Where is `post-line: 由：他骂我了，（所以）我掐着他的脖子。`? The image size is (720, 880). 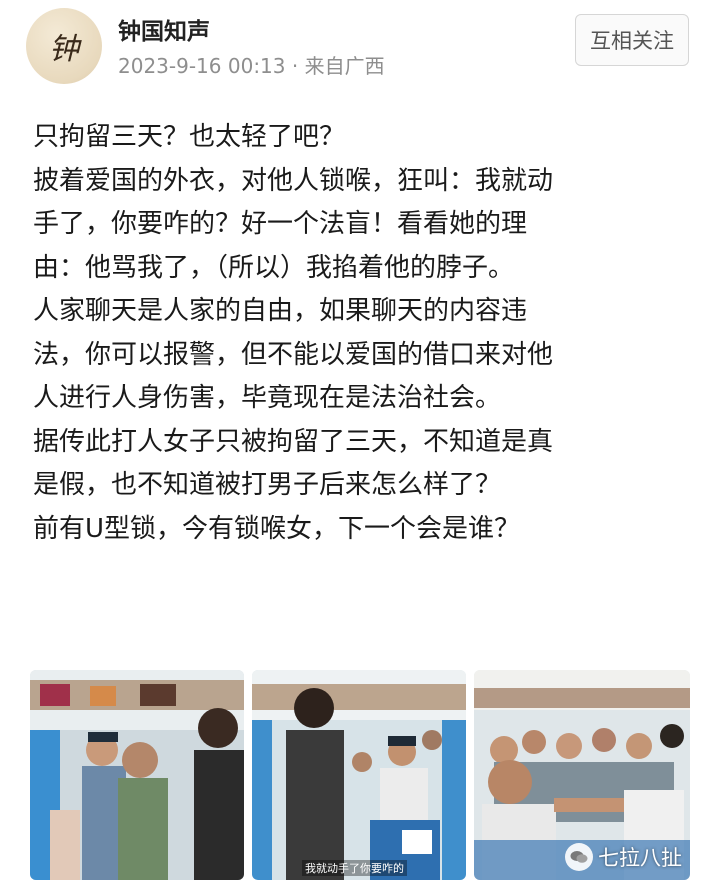 post-line: 由：他骂我了，（所以）我掐着他的脖子。 is located at coordinates (274, 267).